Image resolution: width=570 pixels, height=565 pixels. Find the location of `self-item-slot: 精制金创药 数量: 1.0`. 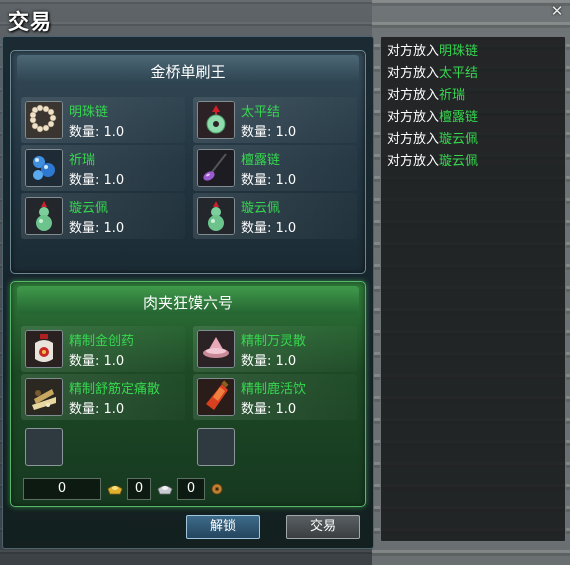

self-item-slot: 精制金创药 数量: 1.0 is located at coordinates (103, 349).